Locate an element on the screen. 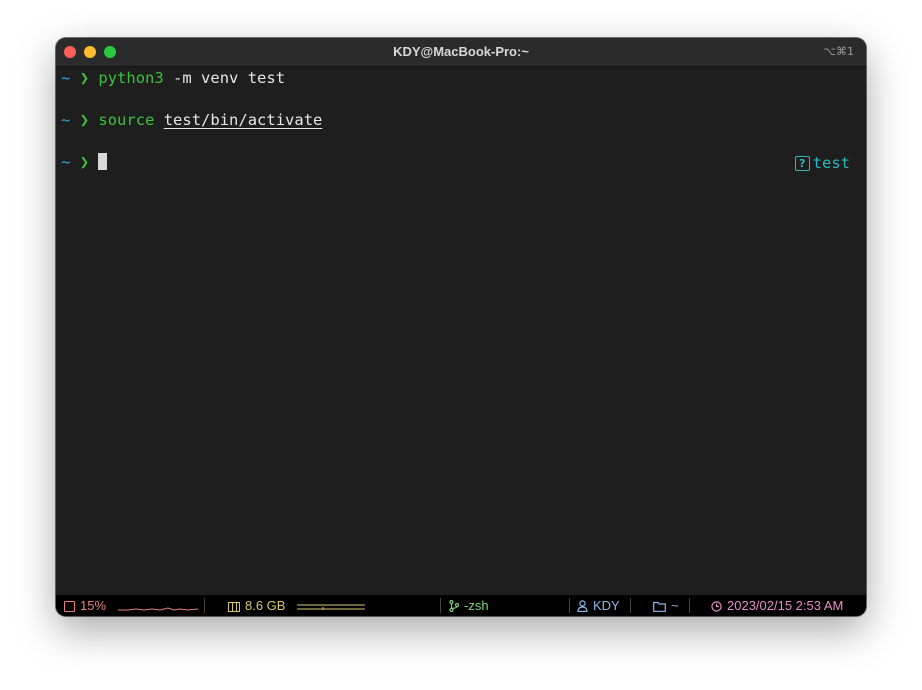  folder-icon is located at coordinates (659, 606).